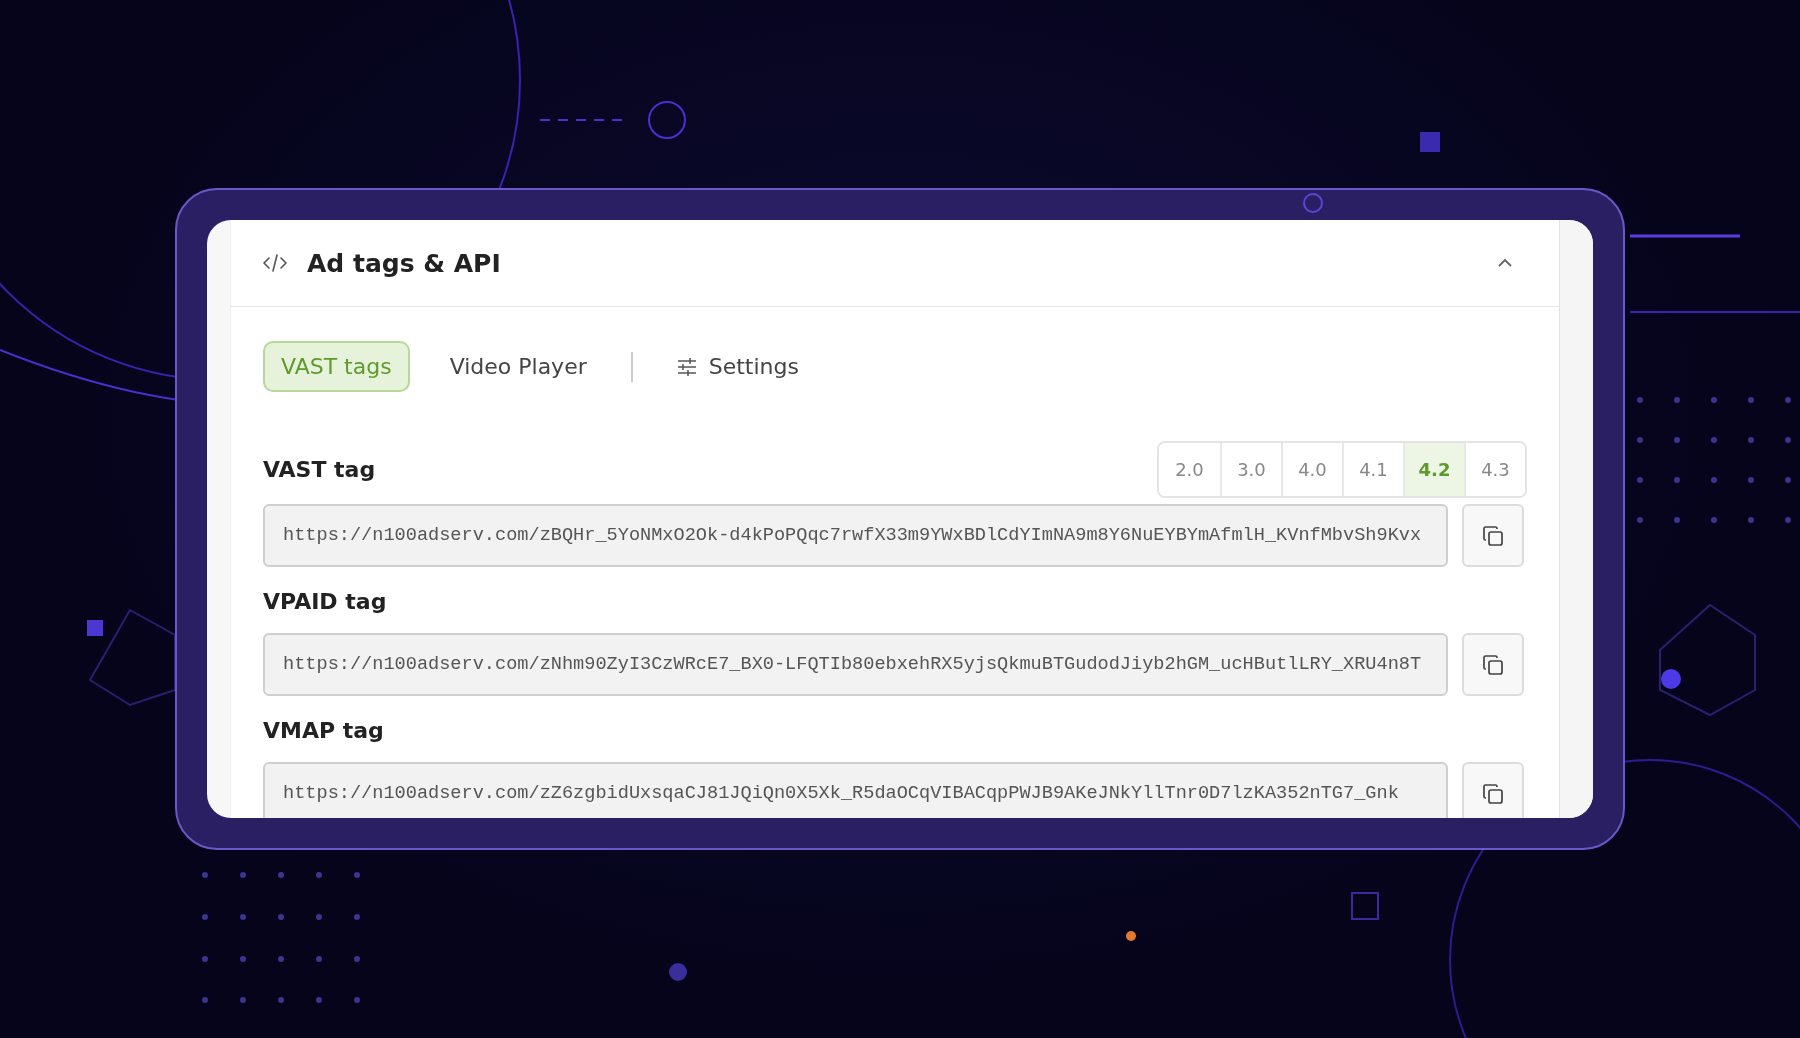  What do you see at coordinates (737, 366) in the screenshot?
I see `settings-tab: Settings` at bounding box center [737, 366].